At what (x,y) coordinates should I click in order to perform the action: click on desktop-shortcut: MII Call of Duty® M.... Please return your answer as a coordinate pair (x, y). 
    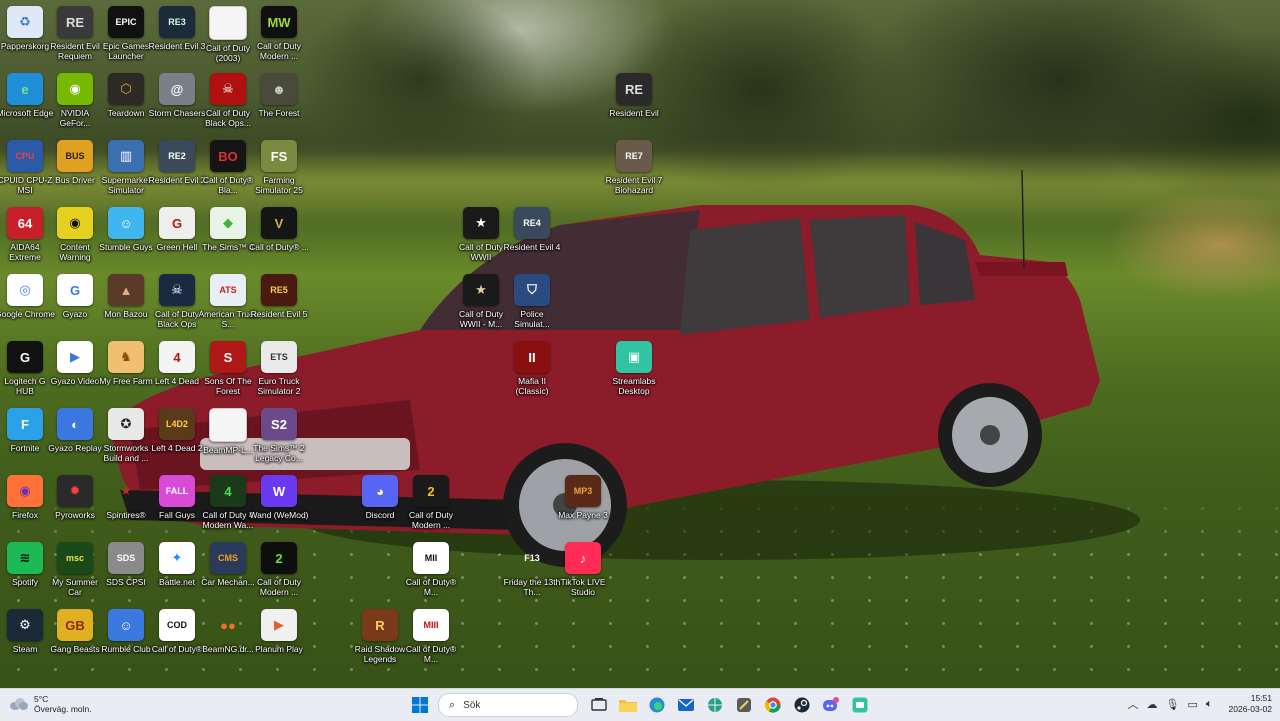
    Looking at the image, I should click on (431, 573).